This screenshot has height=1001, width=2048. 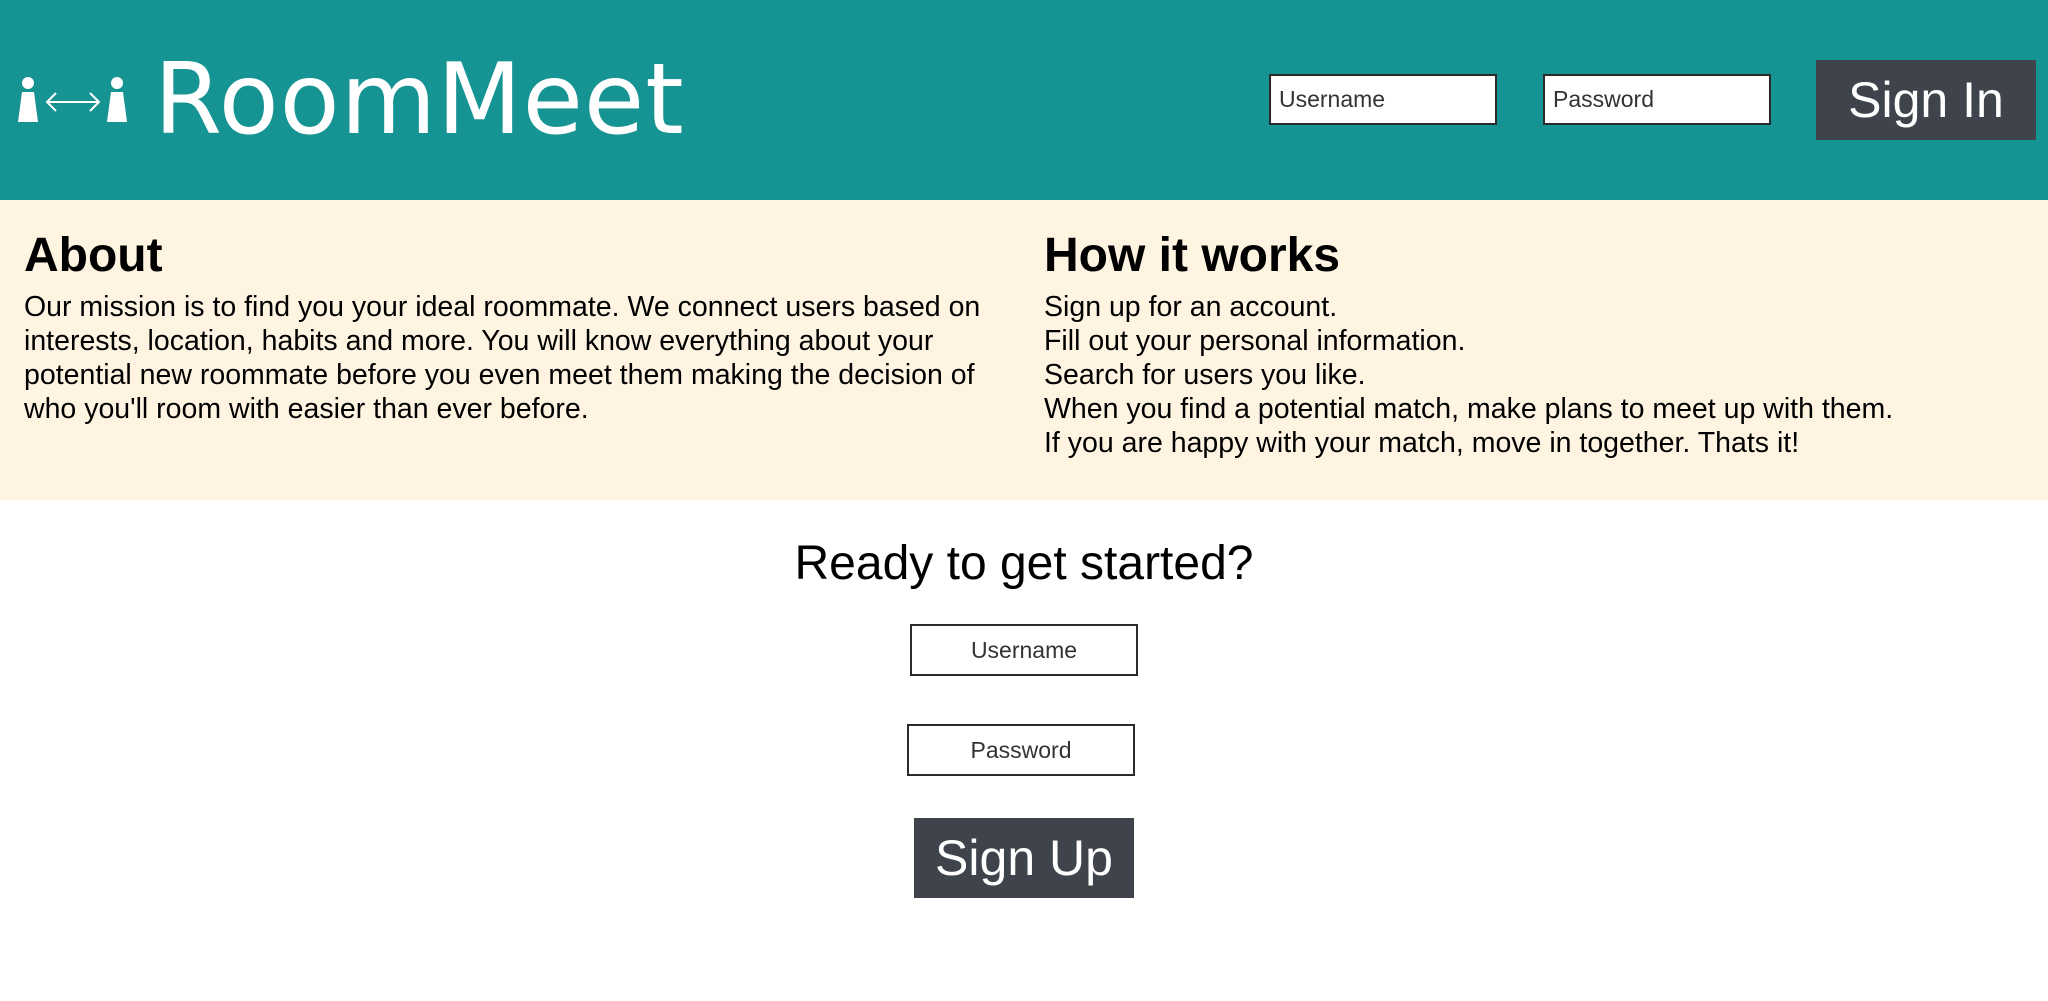 I want to click on sign-up-button: Sign Up, so click(x=1024, y=858).